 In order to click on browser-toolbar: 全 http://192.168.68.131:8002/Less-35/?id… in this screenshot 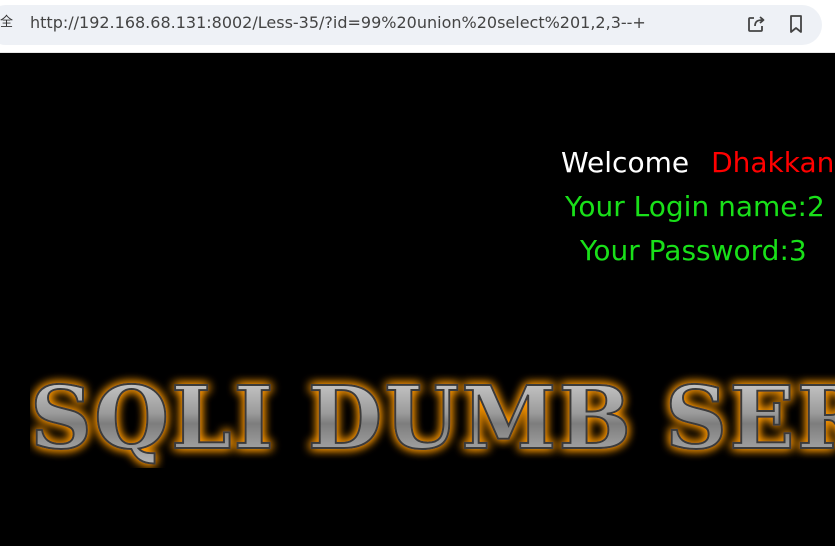, I will do `click(417, 26)`.